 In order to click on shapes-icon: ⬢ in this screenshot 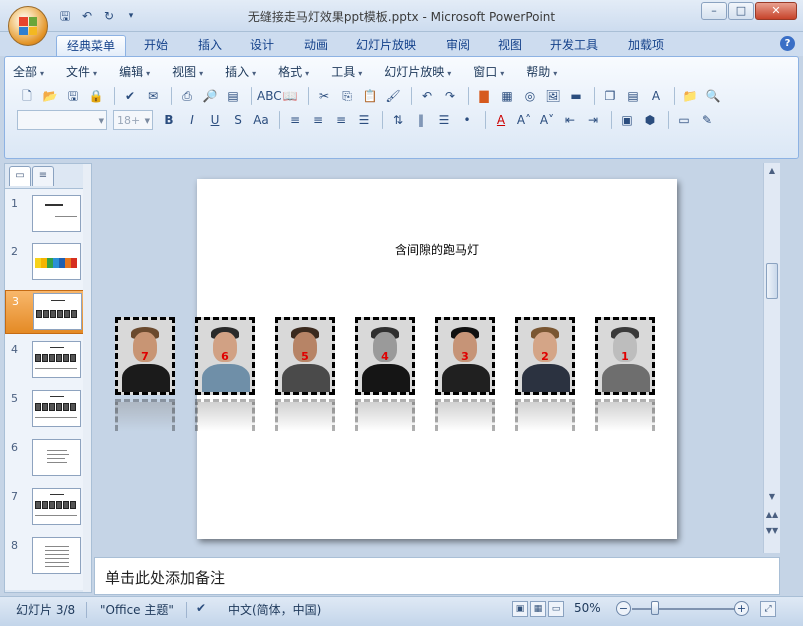, I will do `click(650, 120)`.